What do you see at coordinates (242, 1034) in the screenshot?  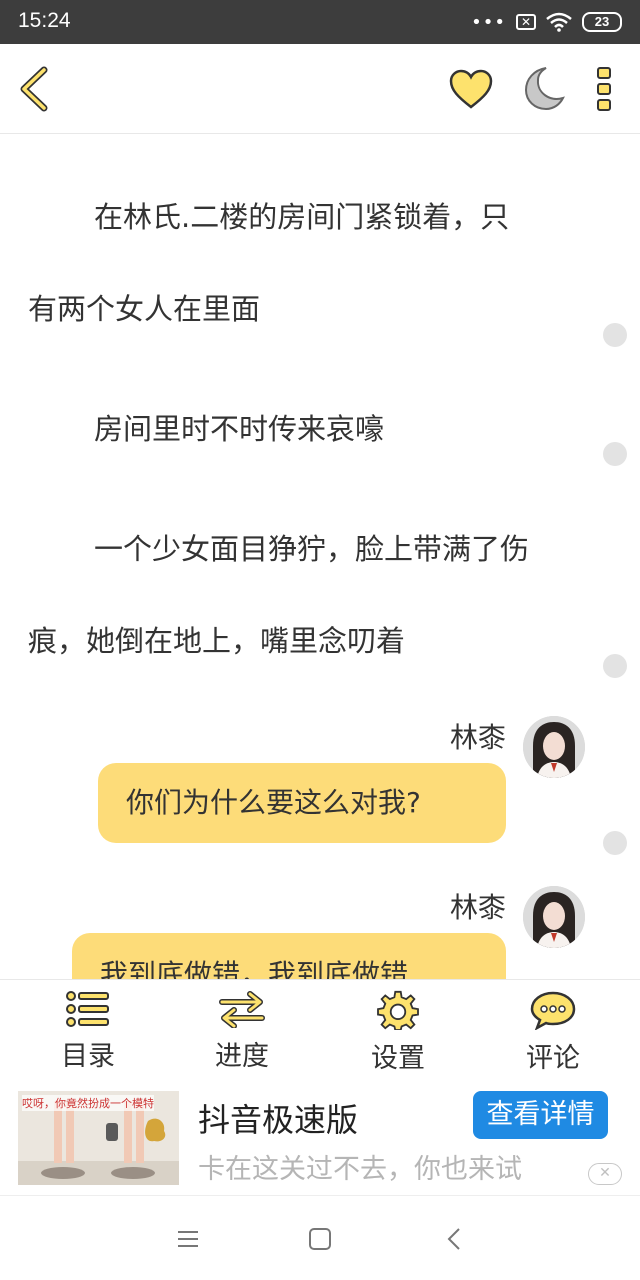 I see `toolbar-progress-button: 进度` at bounding box center [242, 1034].